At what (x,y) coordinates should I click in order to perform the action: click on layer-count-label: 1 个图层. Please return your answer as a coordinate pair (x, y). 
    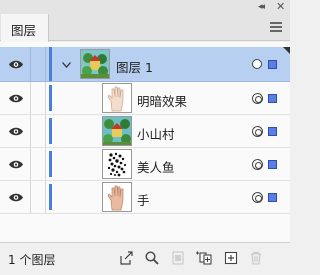
    Looking at the image, I should click on (32, 260).